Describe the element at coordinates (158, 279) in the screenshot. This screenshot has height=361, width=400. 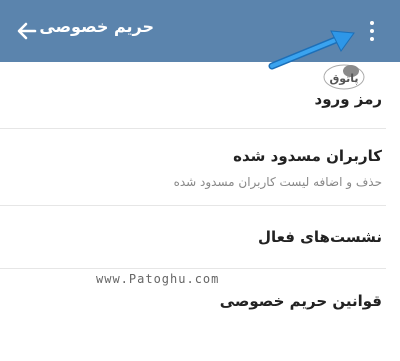
I see `watermark-text: www.Patoghu.com` at that location.